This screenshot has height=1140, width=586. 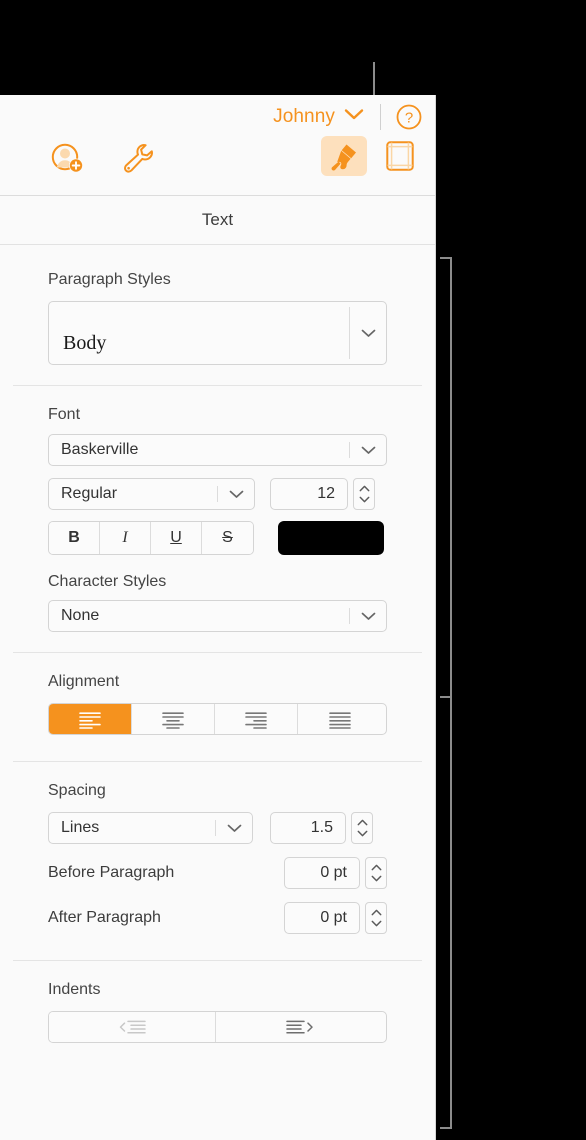 What do you see at coordinates (362, 828) in the screenshot?
I see `spacing-stepper` at bounding box center [362, 828].